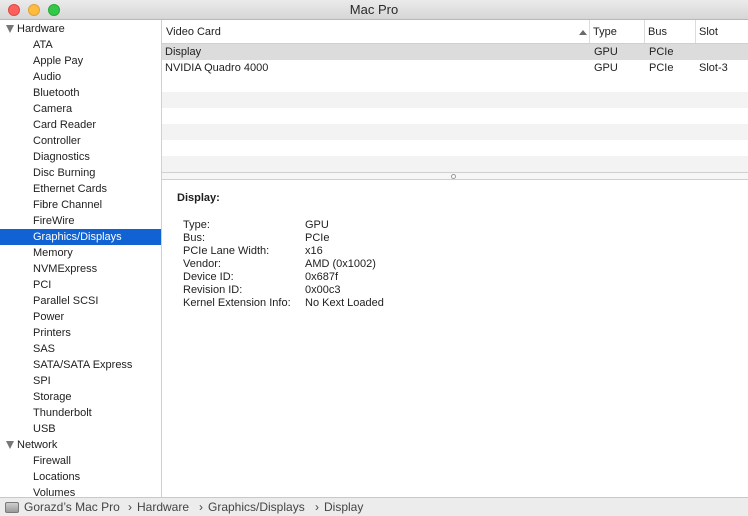 The image size is (748, 516). I want to click on sidebar-item-label: Thunderbolt, so click(62, 413).